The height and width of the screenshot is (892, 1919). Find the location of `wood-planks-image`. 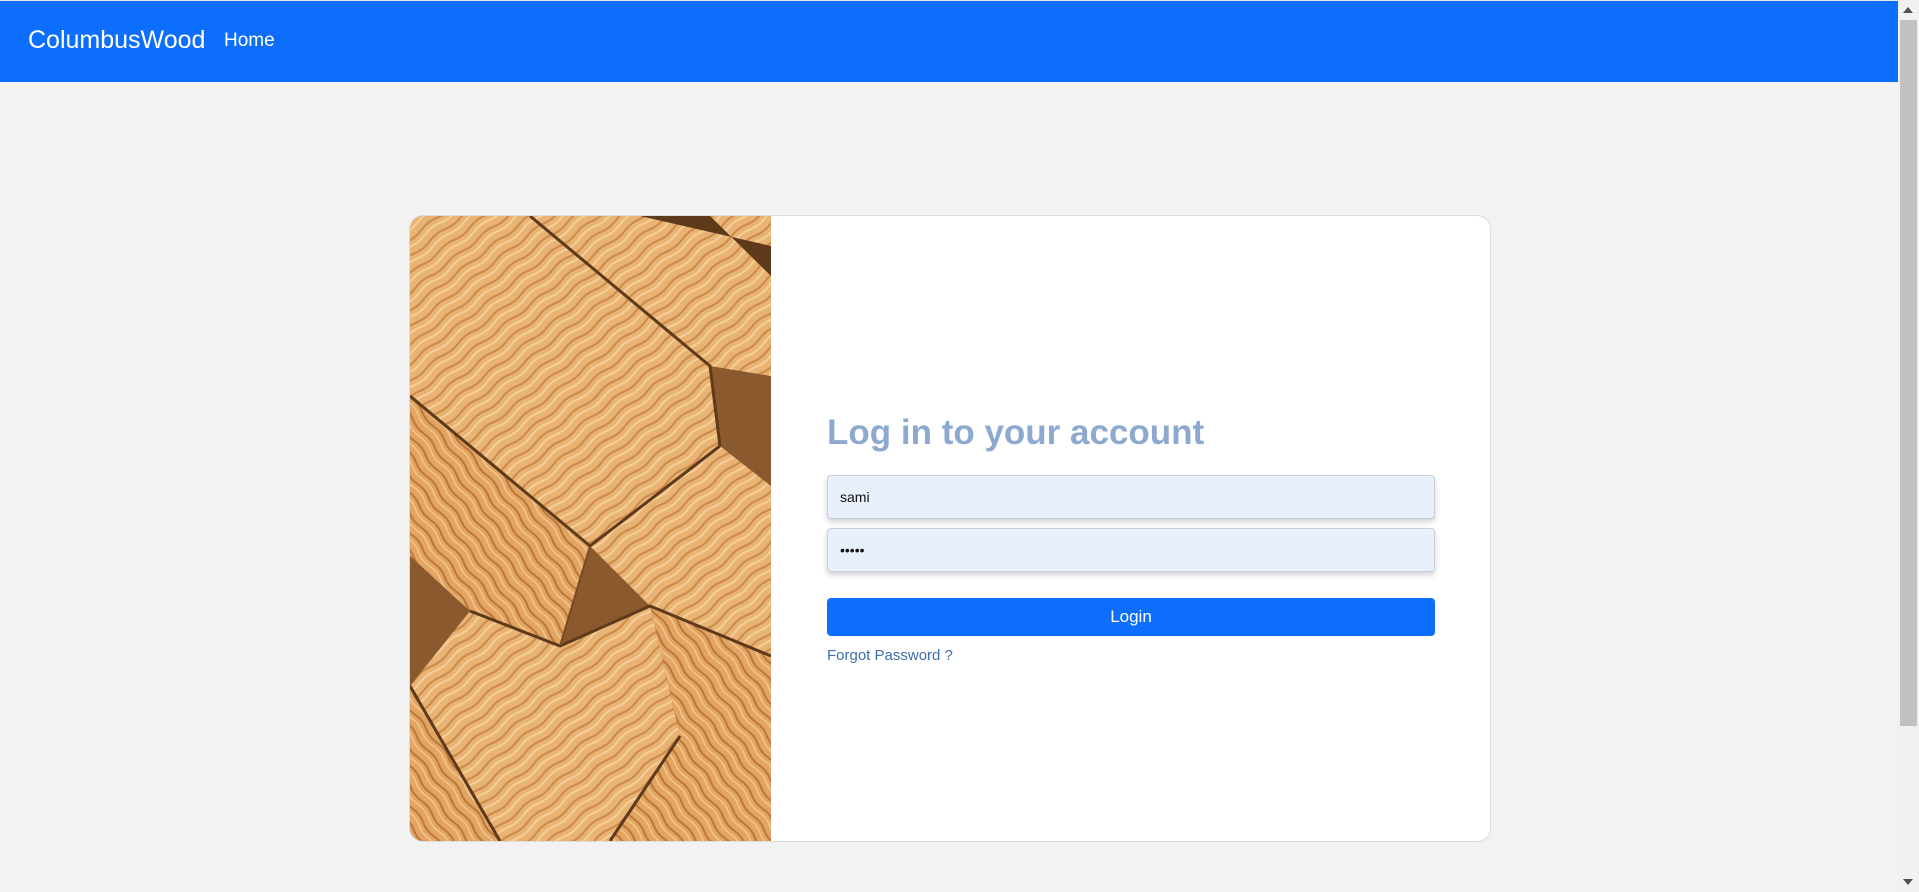

wood-planks-image is located at coordinates (590, 528).